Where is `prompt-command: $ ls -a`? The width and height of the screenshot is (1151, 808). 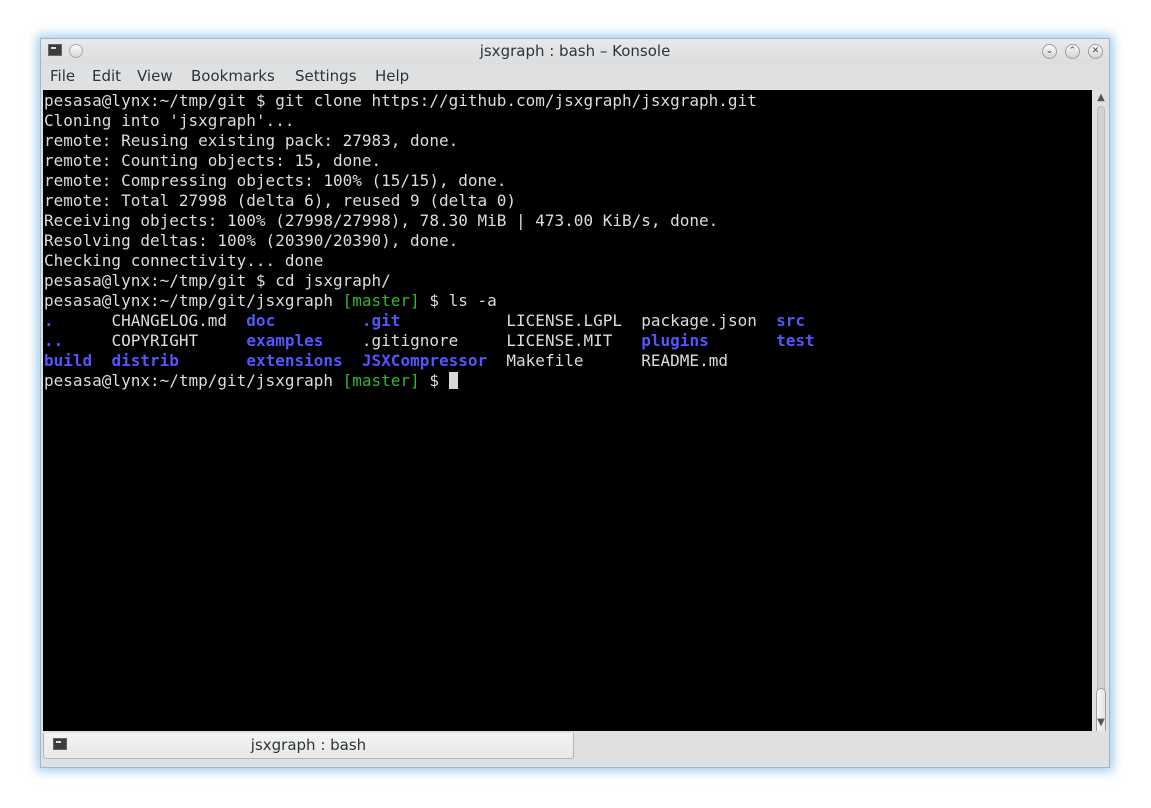 prompt-command: $ ls -a is located at coordinates (458, 300).